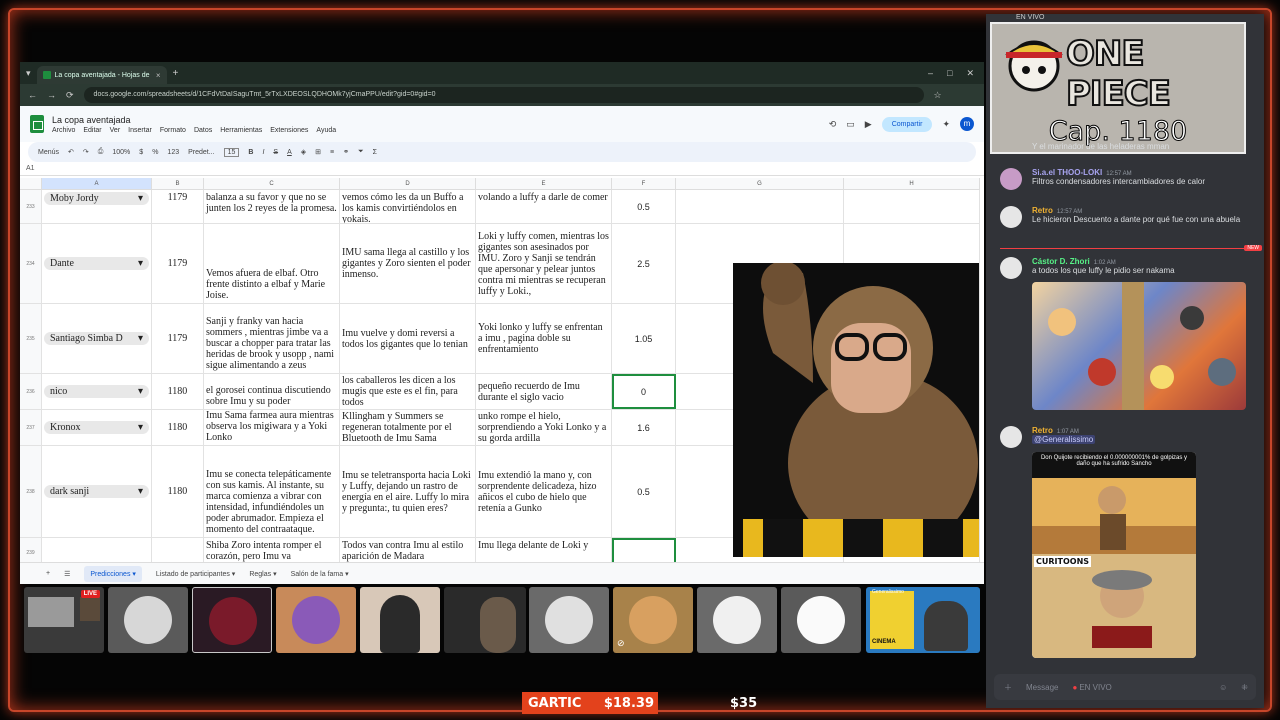 This screenshot has height=720, width=1280. I want to click on tab-salon: Salón de la fama ▾, so click(320, 574).